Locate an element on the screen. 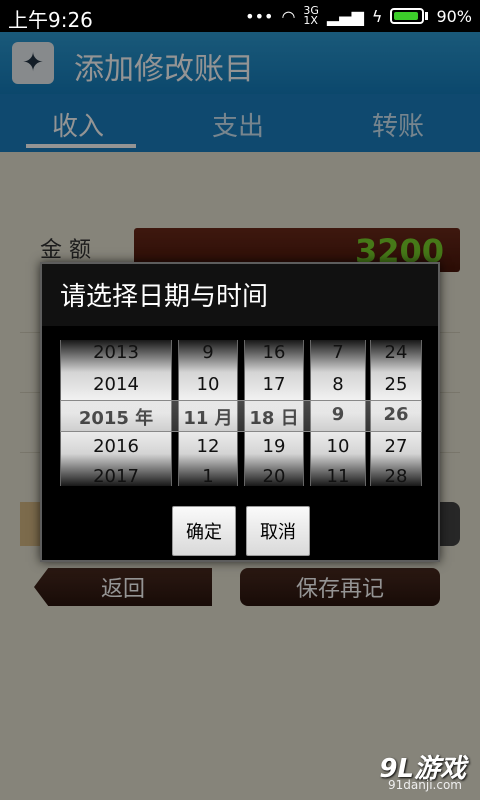  battery-percent: 90% is located at coordinates (454, 16).